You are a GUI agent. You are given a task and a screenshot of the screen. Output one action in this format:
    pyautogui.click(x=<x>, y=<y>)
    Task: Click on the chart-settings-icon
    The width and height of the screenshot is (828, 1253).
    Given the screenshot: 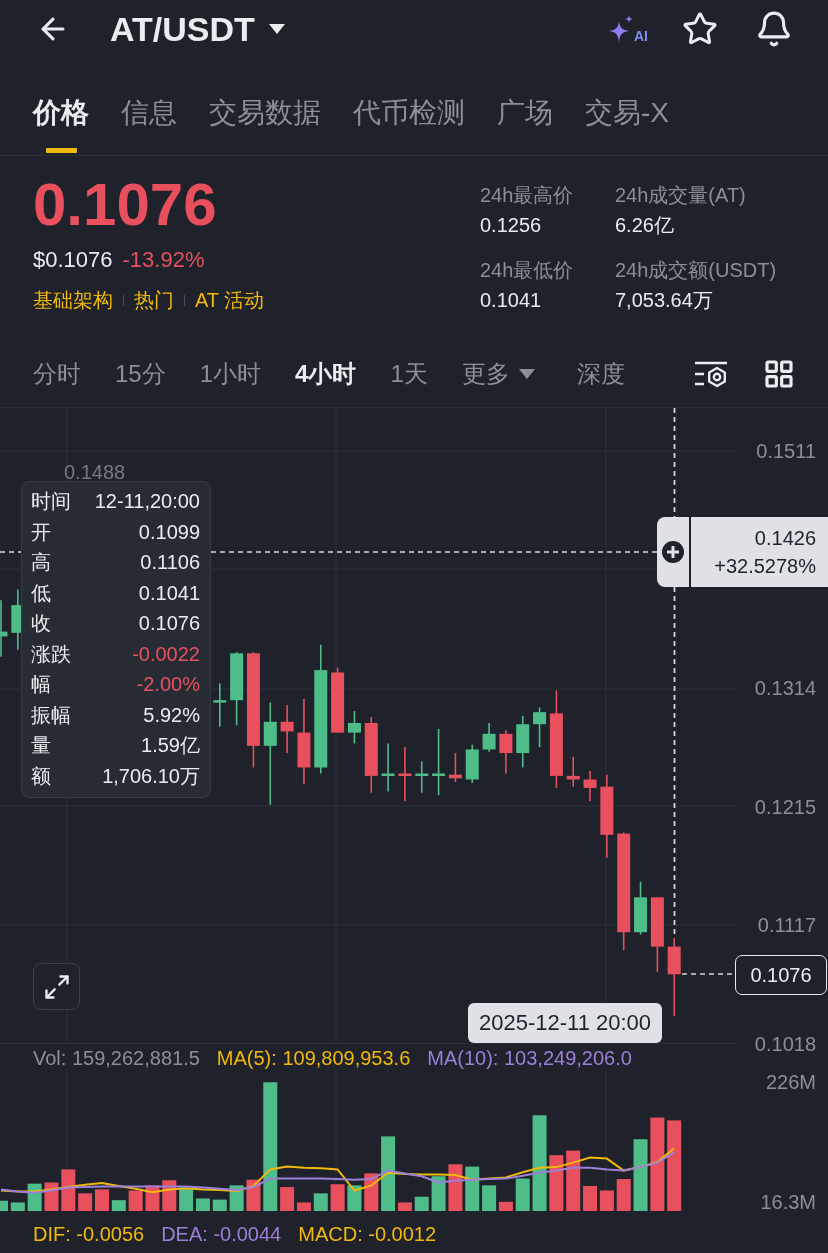 What is the action you would take?
    pyautogui.click(x=711, y=373)
    